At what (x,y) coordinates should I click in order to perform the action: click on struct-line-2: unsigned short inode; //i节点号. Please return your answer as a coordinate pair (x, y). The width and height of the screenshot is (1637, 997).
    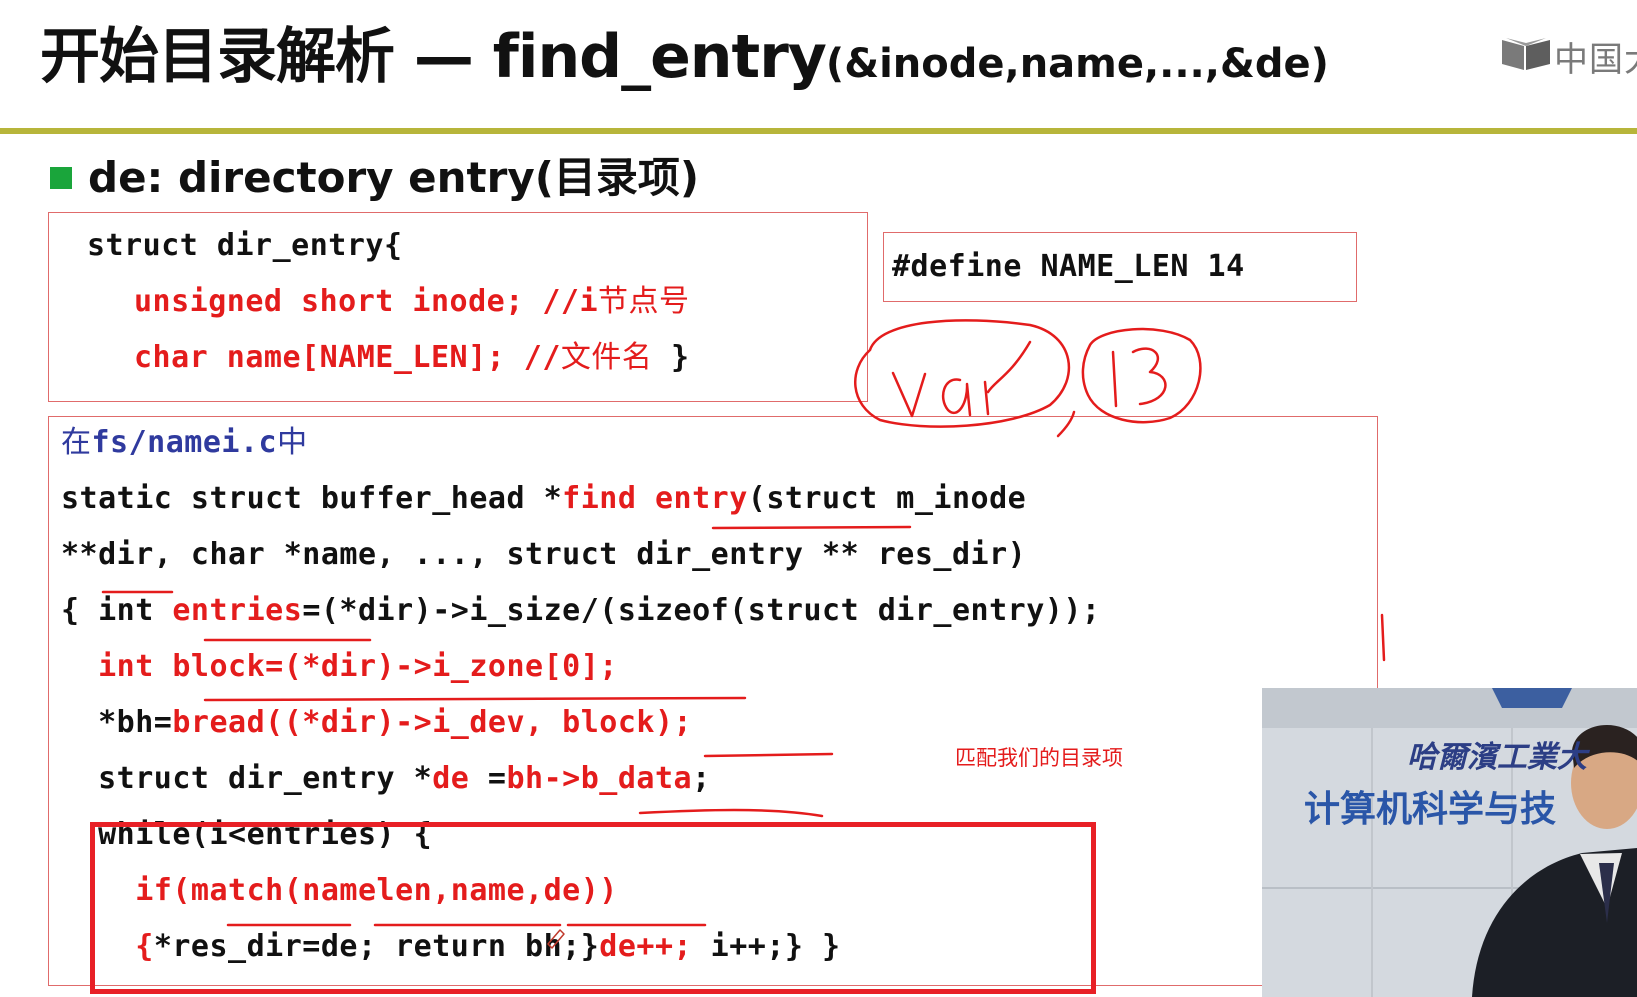
    Looking at the image, I should click on (412, 302).